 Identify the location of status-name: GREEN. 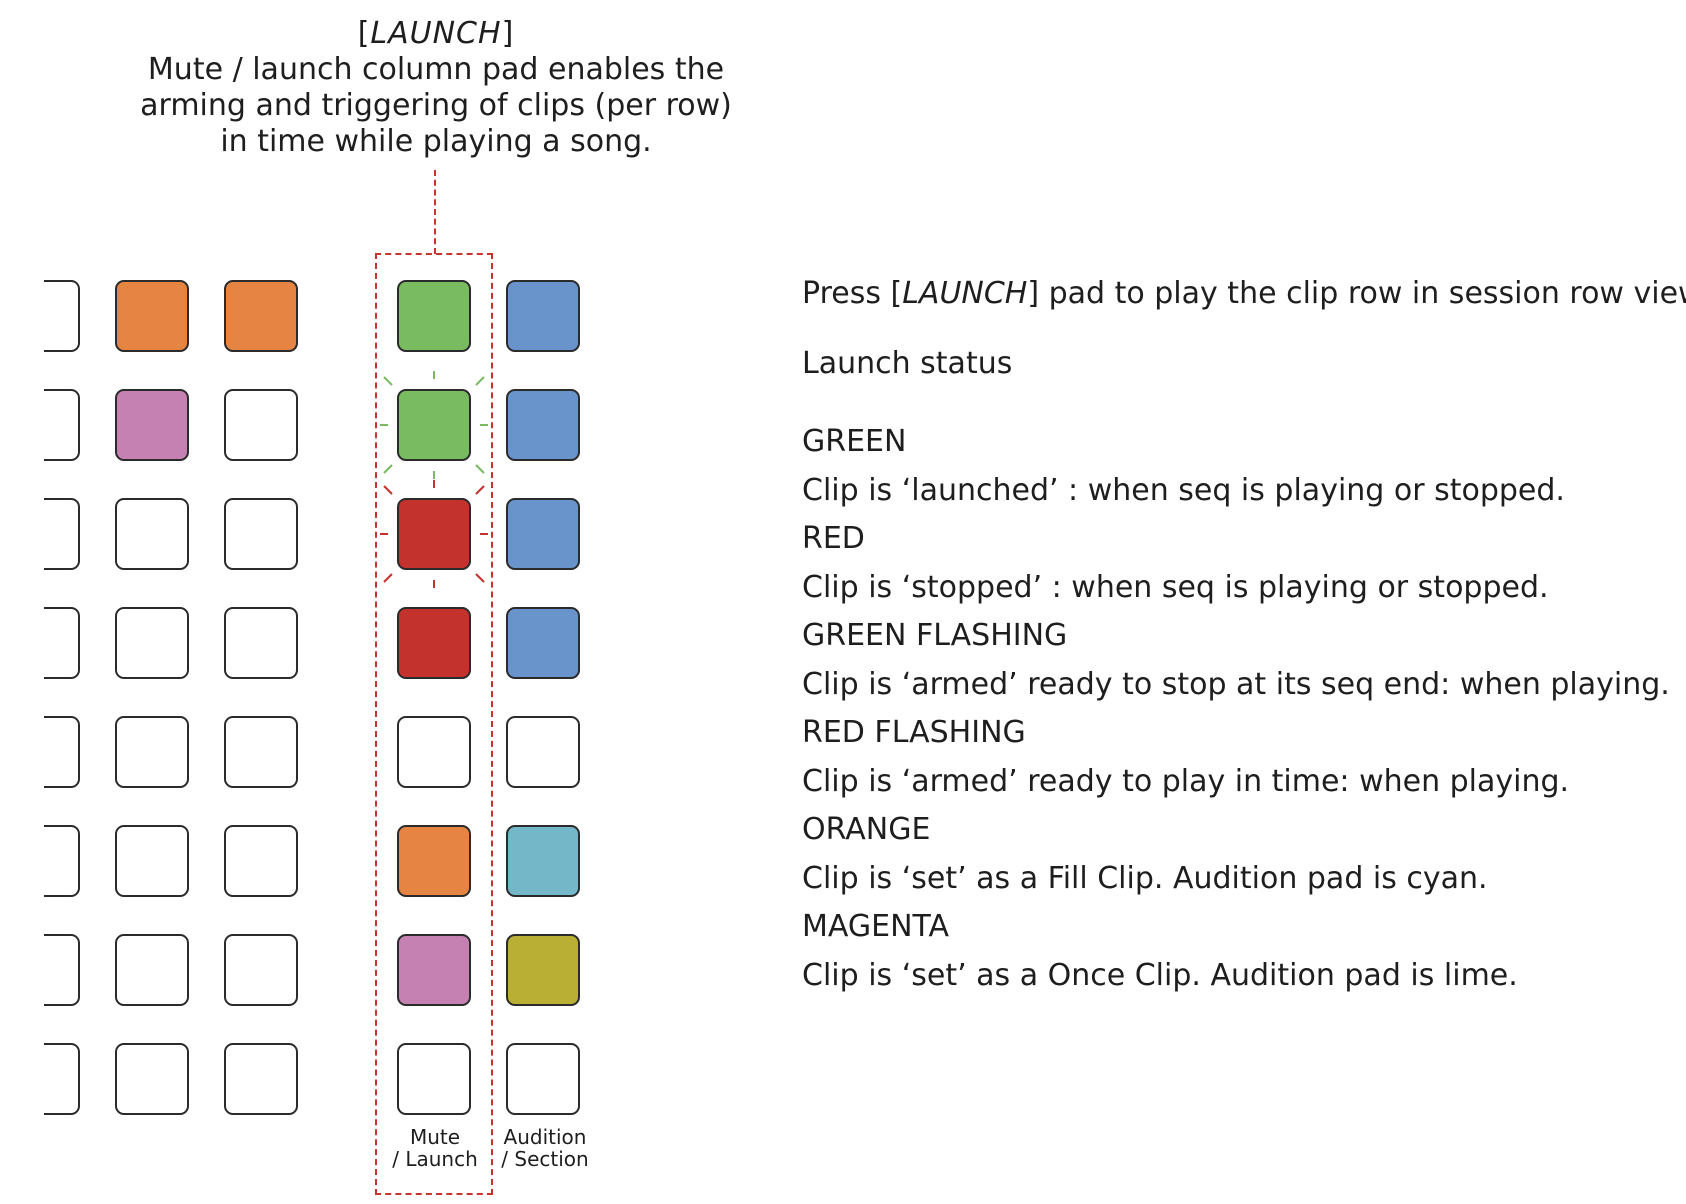
(854, 441).